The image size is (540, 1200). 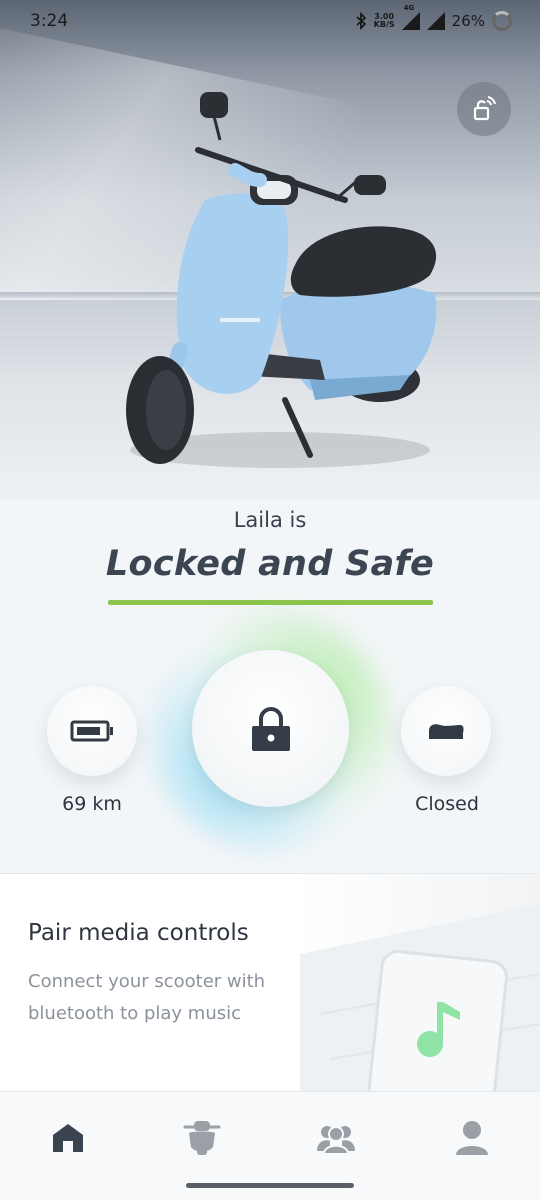 I want to click on card-title: Pair media controls, so click(x=138, y=933).